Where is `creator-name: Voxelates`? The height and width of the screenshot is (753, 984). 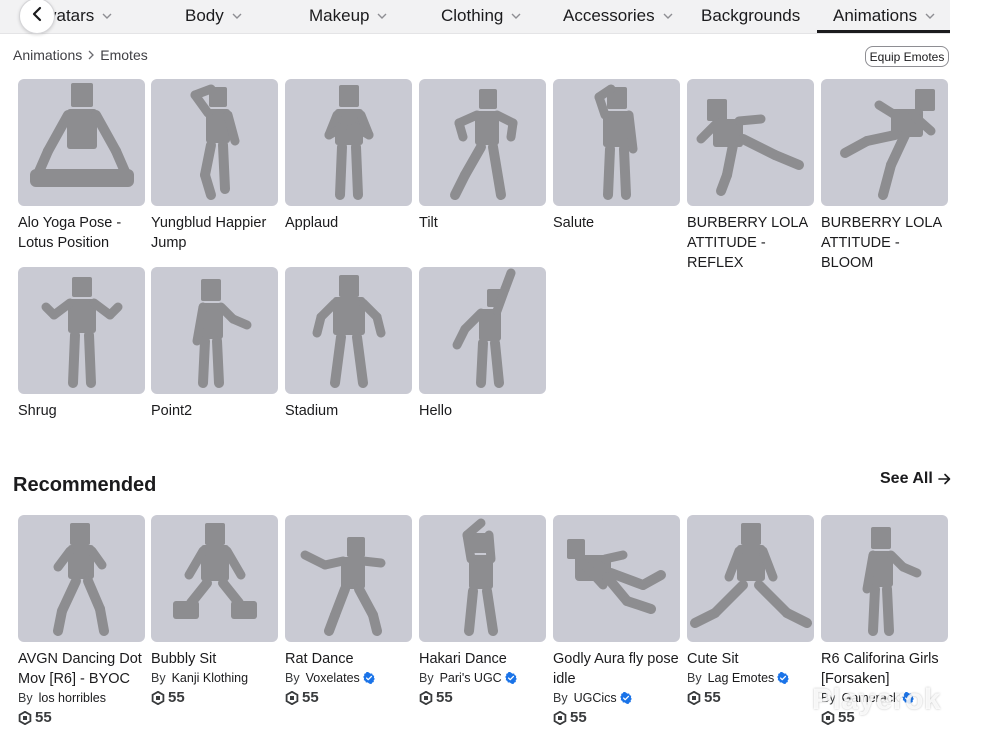 creator-name: Voxelates is located at coordinates (333, 678).